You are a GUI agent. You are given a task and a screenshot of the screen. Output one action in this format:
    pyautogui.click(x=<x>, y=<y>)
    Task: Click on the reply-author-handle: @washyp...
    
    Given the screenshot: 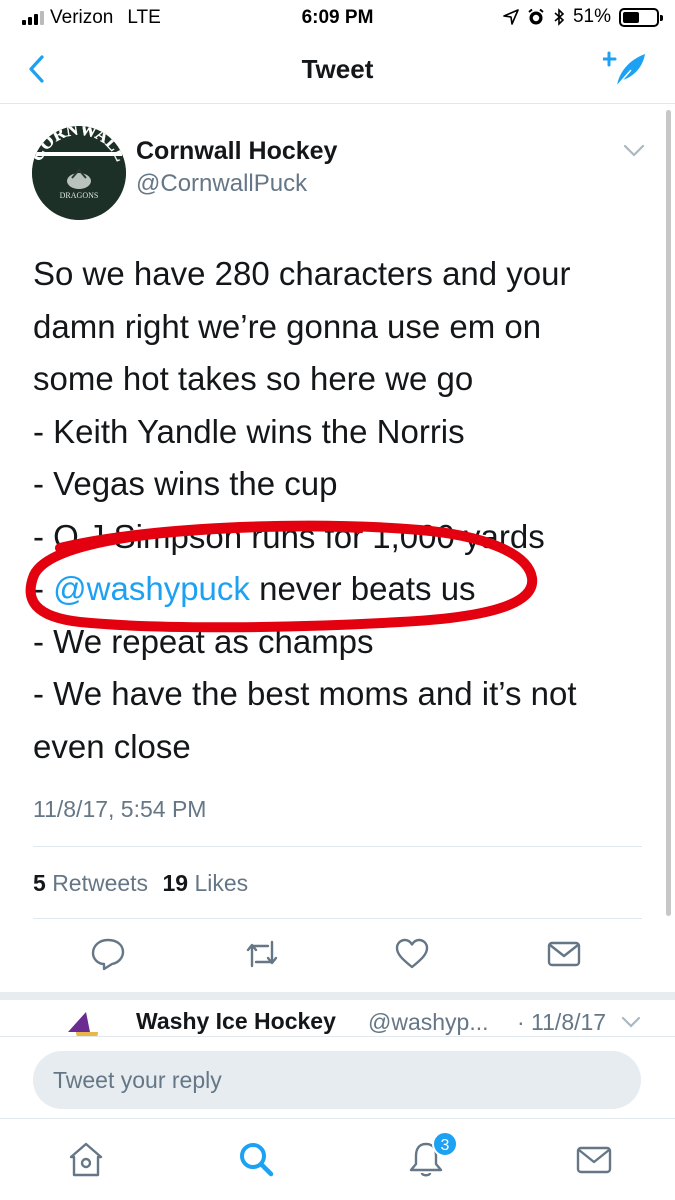 What is the action you would take?
    pyautogui.click(x=428, y=1022)
    